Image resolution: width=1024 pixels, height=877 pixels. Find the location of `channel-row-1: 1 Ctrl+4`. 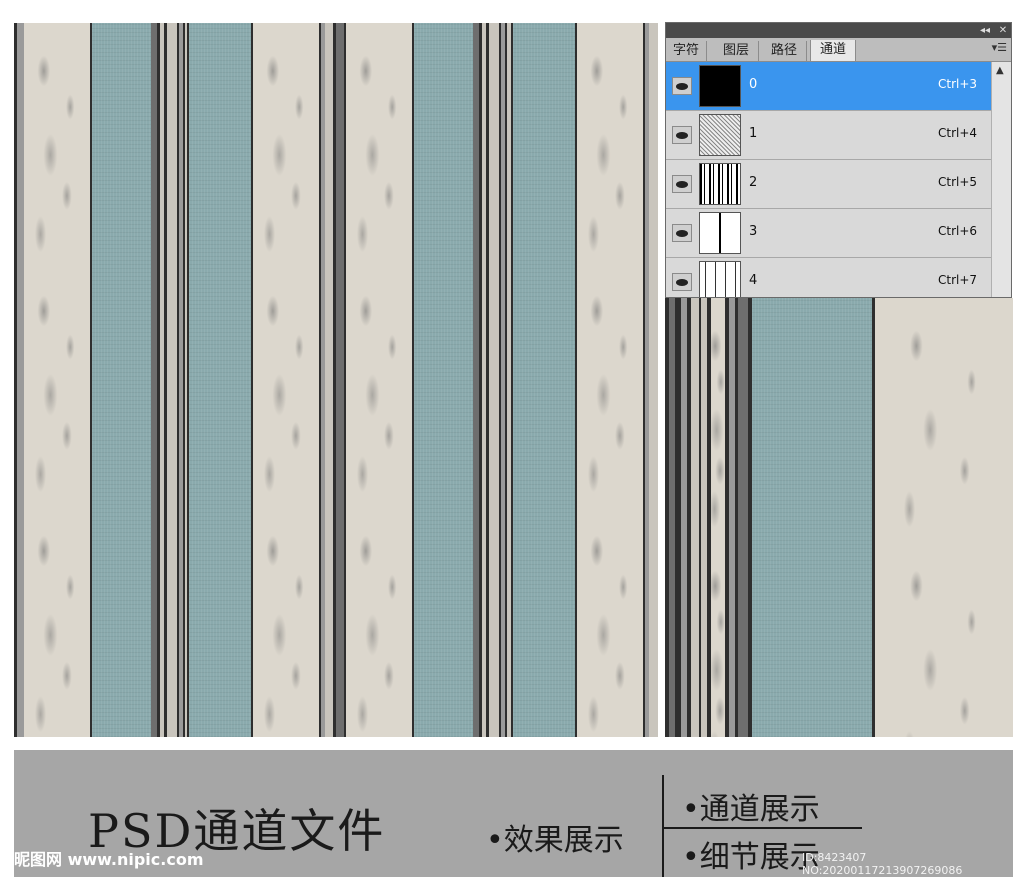

channel-row-1: 1 Ctrl+4 is located at coordinates (828, 135).